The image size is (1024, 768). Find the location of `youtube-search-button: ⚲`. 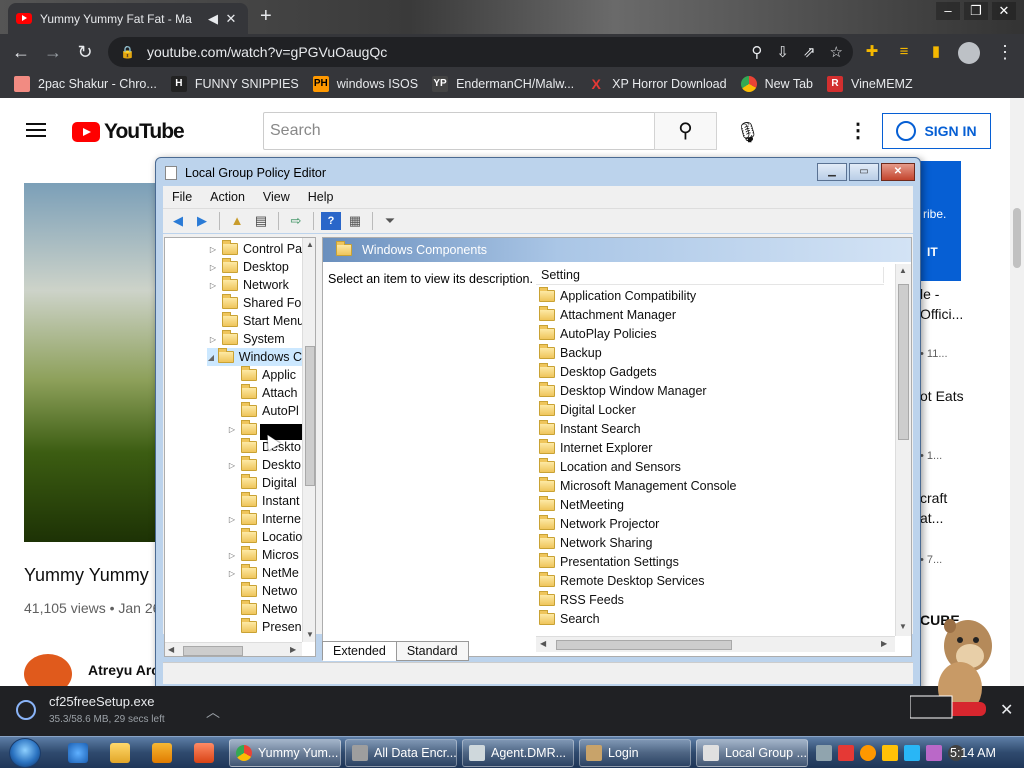

youtube-search-button: ⚲ is located at coordinates (685, 131).